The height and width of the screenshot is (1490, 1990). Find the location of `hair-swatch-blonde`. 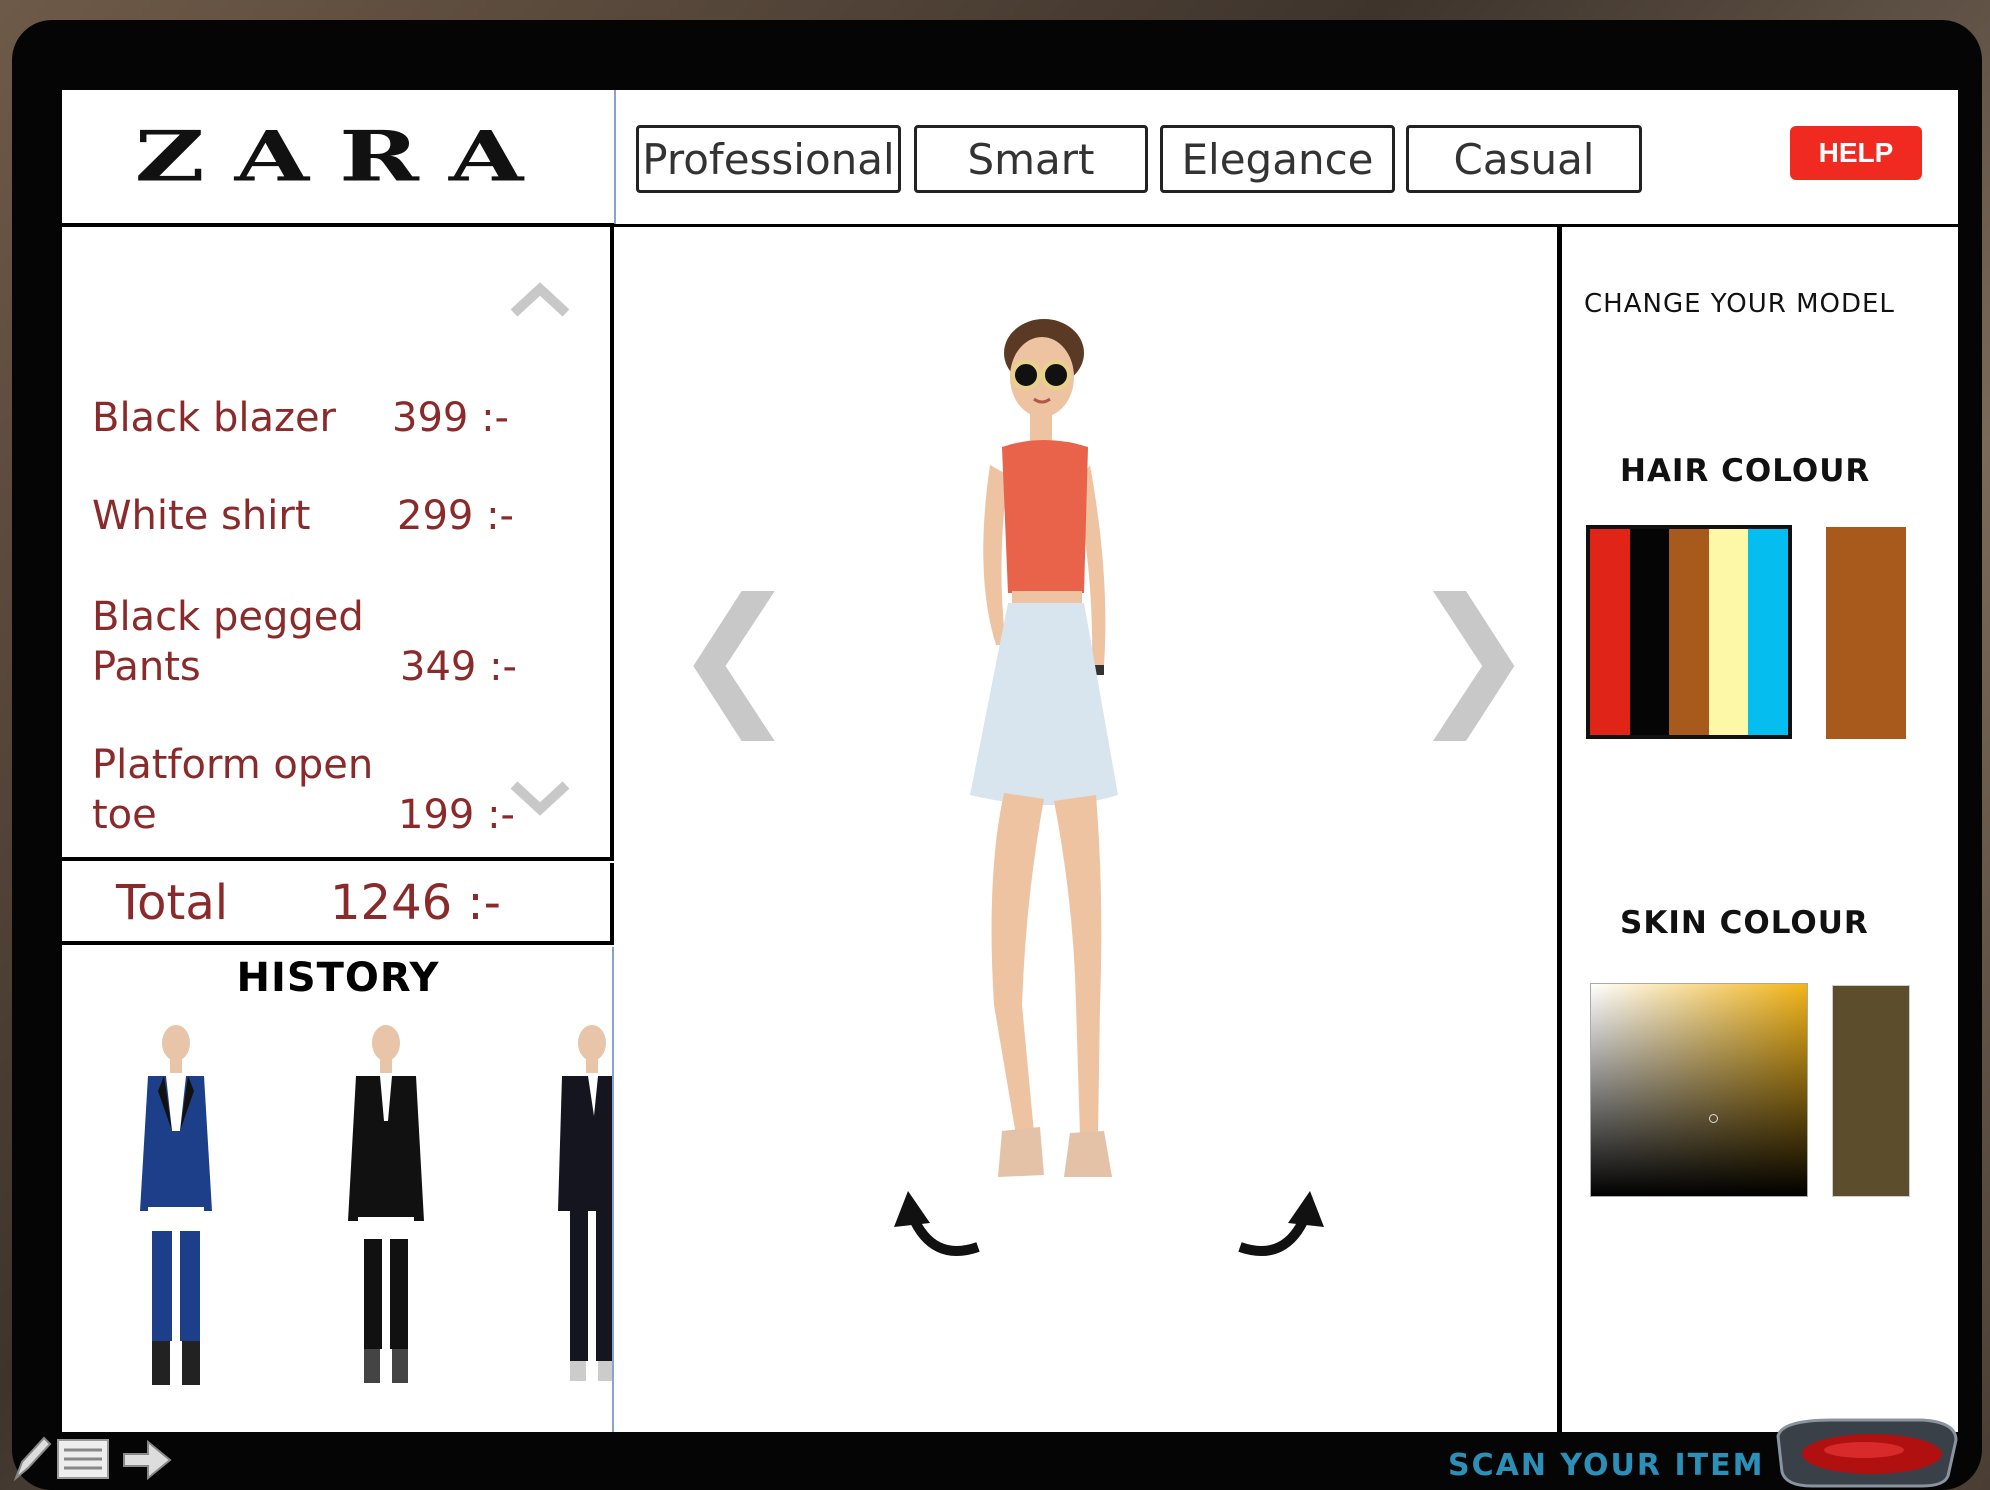

hair-swatch-blonde is located at coordinates (1728, 632).